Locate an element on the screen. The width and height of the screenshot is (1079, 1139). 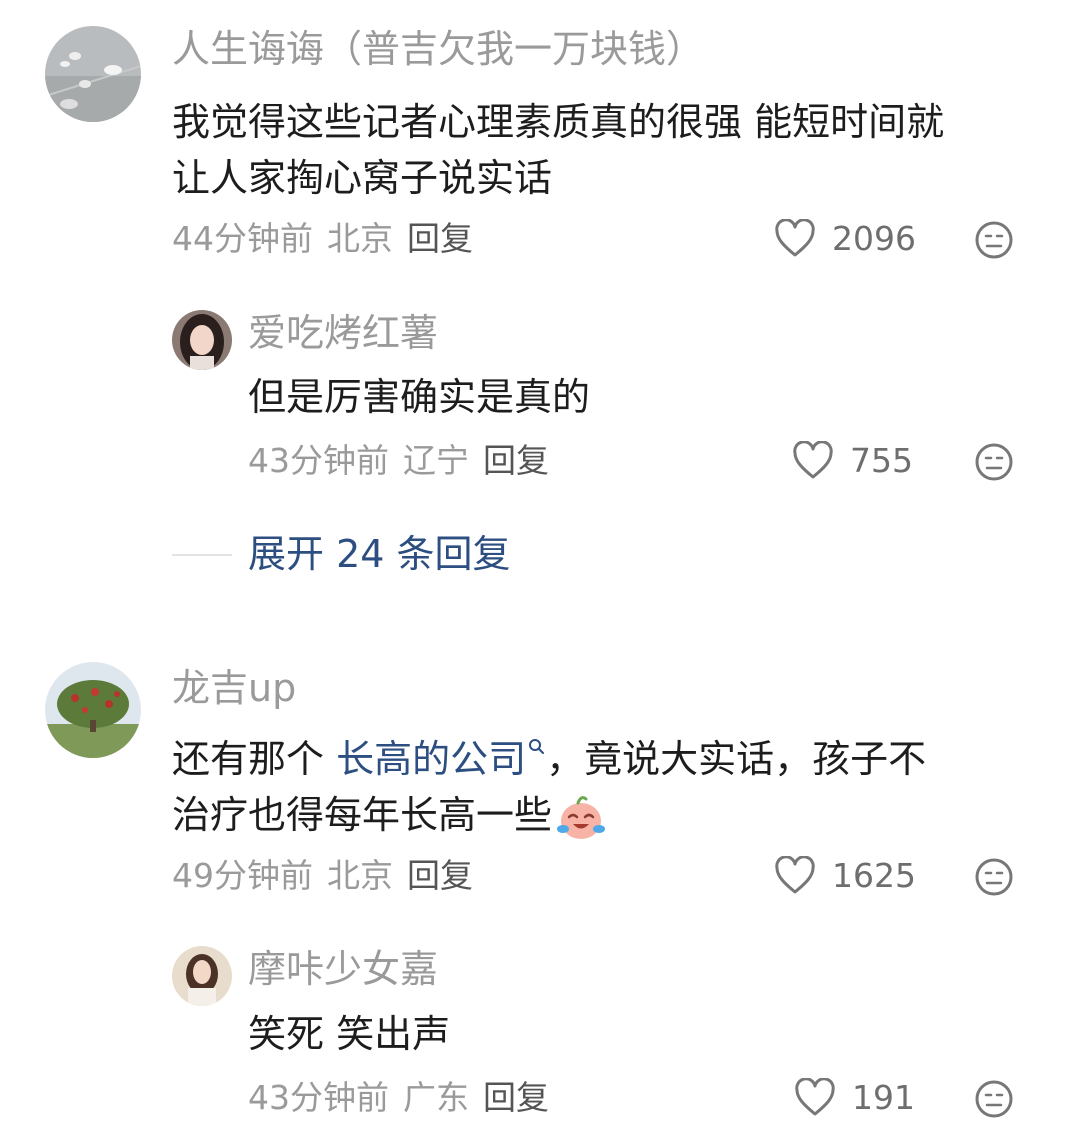
comment-text-line: 笑死 笑出声 is located at coordinates (349, 1034).